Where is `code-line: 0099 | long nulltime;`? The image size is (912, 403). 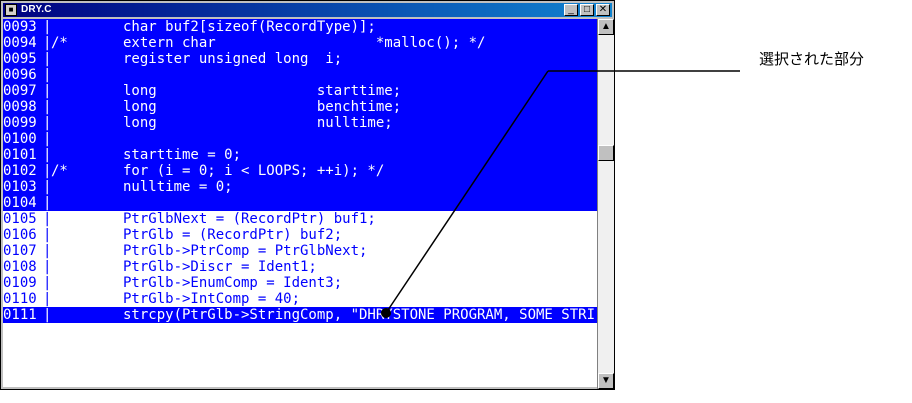 code-line: 0099 | long nulltime; is located at coordinates (300, 123).